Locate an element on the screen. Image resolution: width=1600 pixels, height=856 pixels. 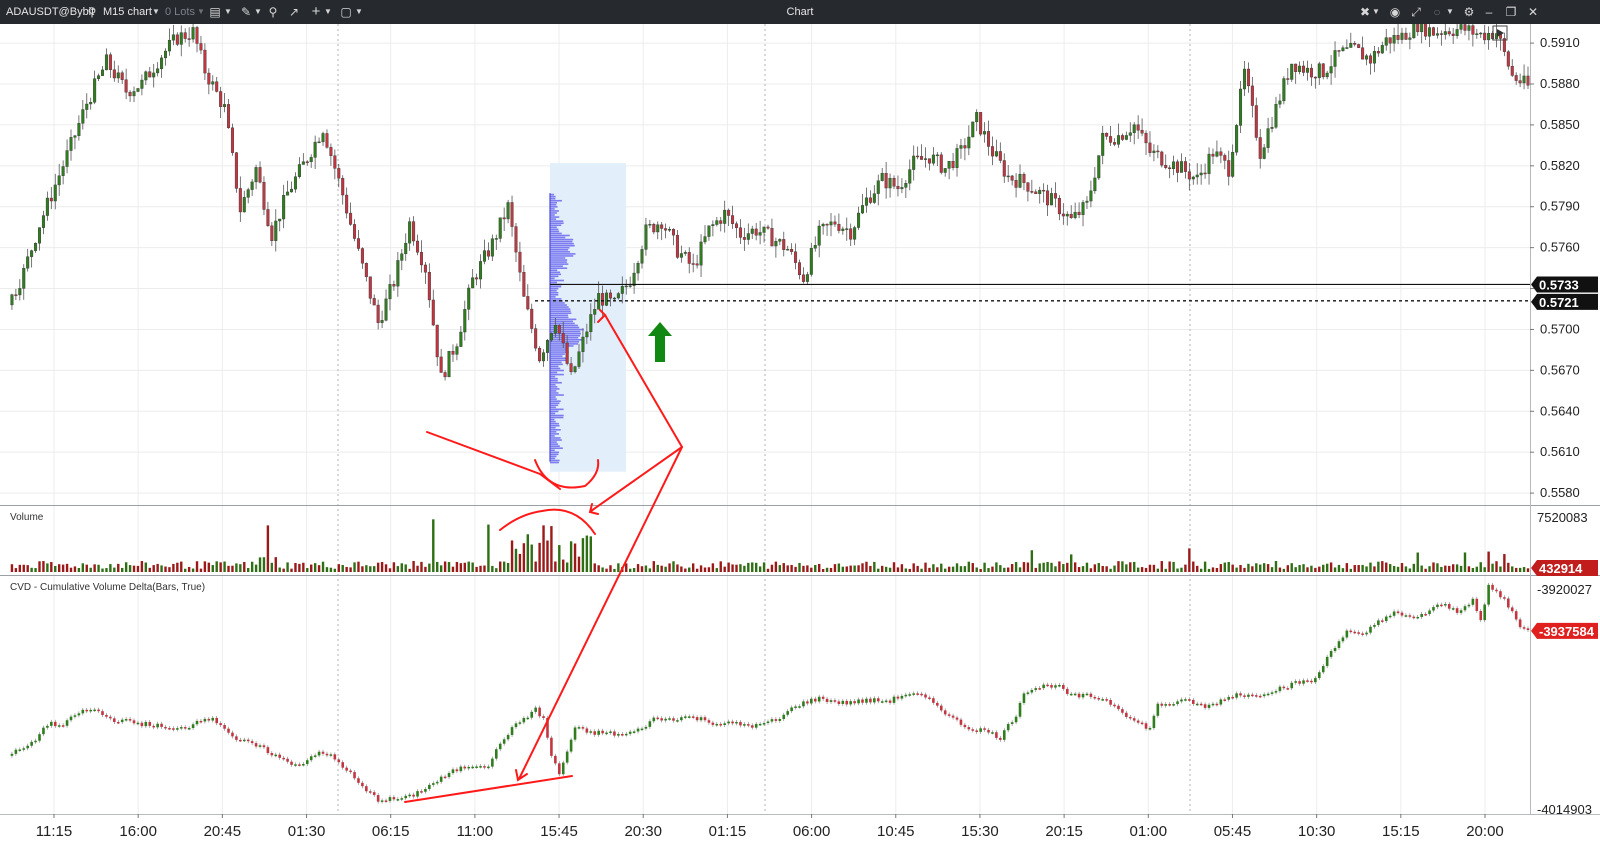
price-tick-label: 0.5760 is located at coordinates (1560, 247).